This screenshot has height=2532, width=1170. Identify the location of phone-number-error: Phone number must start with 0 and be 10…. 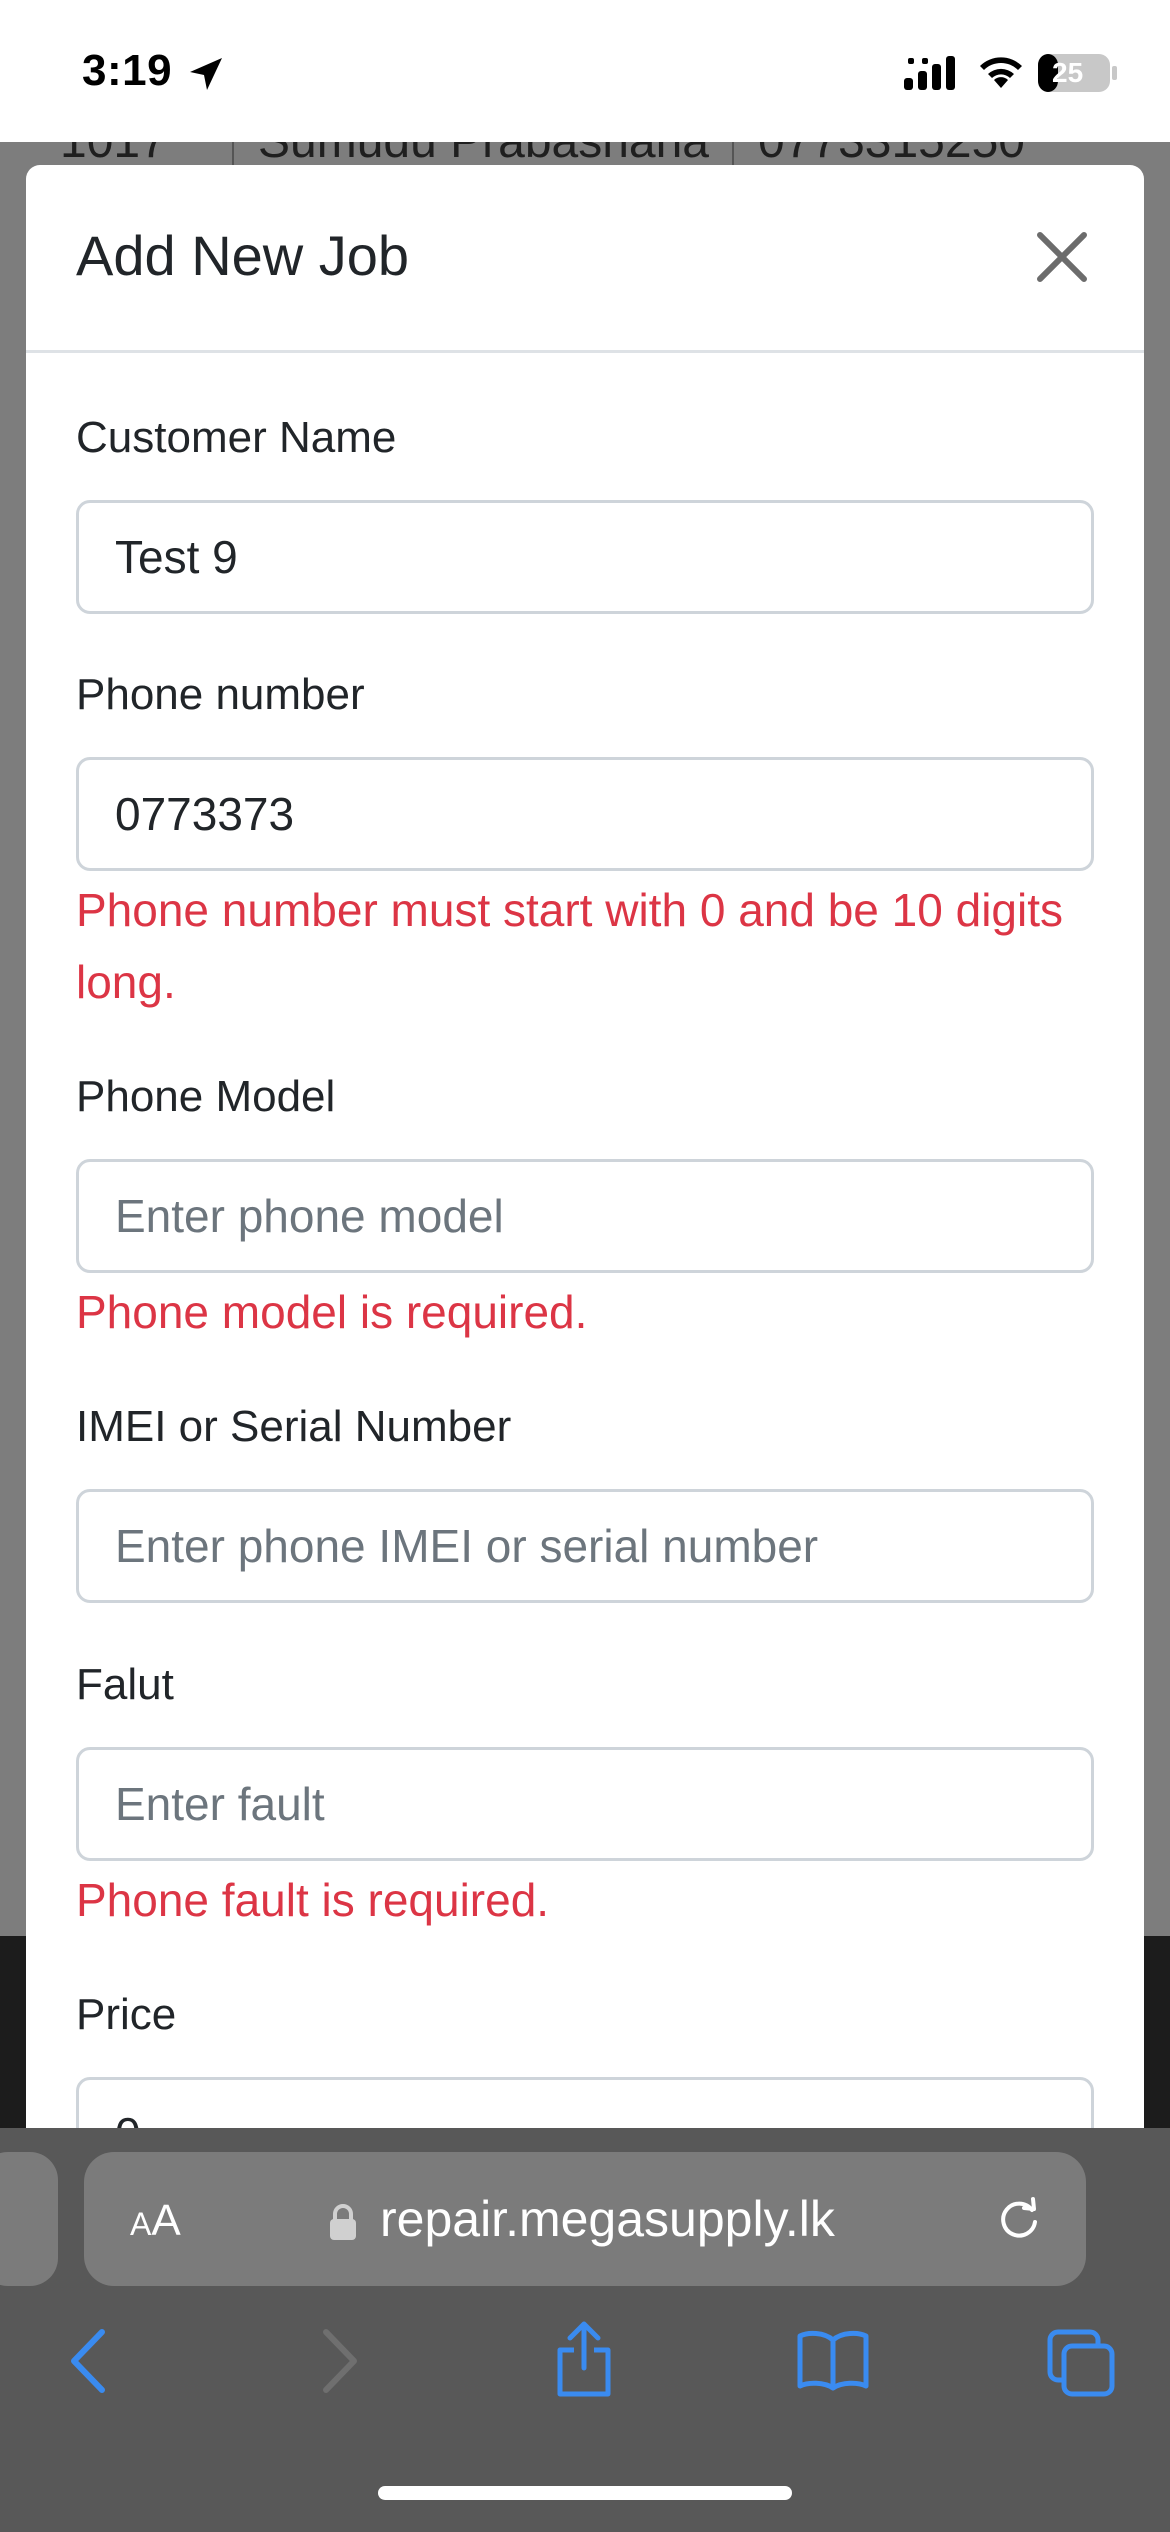
(570, 946).